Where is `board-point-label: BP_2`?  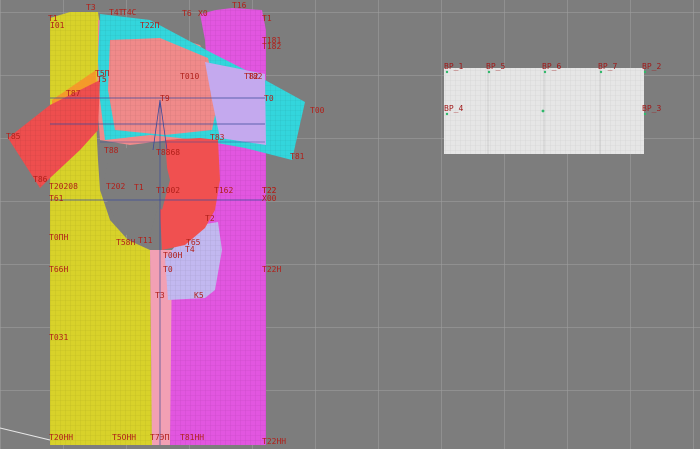 board-point-label: BP_2 is located at coordinates (651, 66).